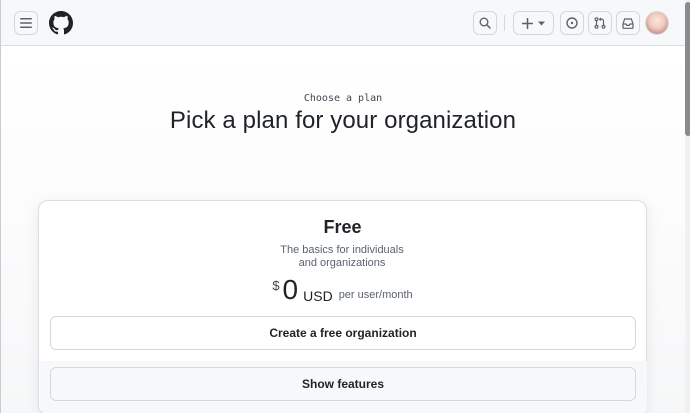  Describe the element at coordinates (343, 120) in the screenshot. I see `page-title: Pick a plan for your organization` at that location.